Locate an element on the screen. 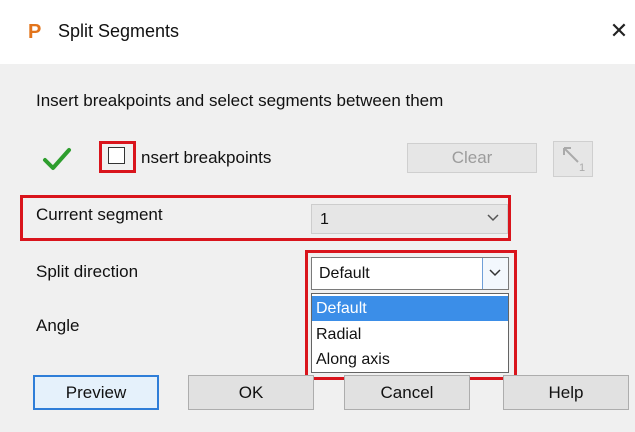  check-icon is located at coordinates (57, 159).